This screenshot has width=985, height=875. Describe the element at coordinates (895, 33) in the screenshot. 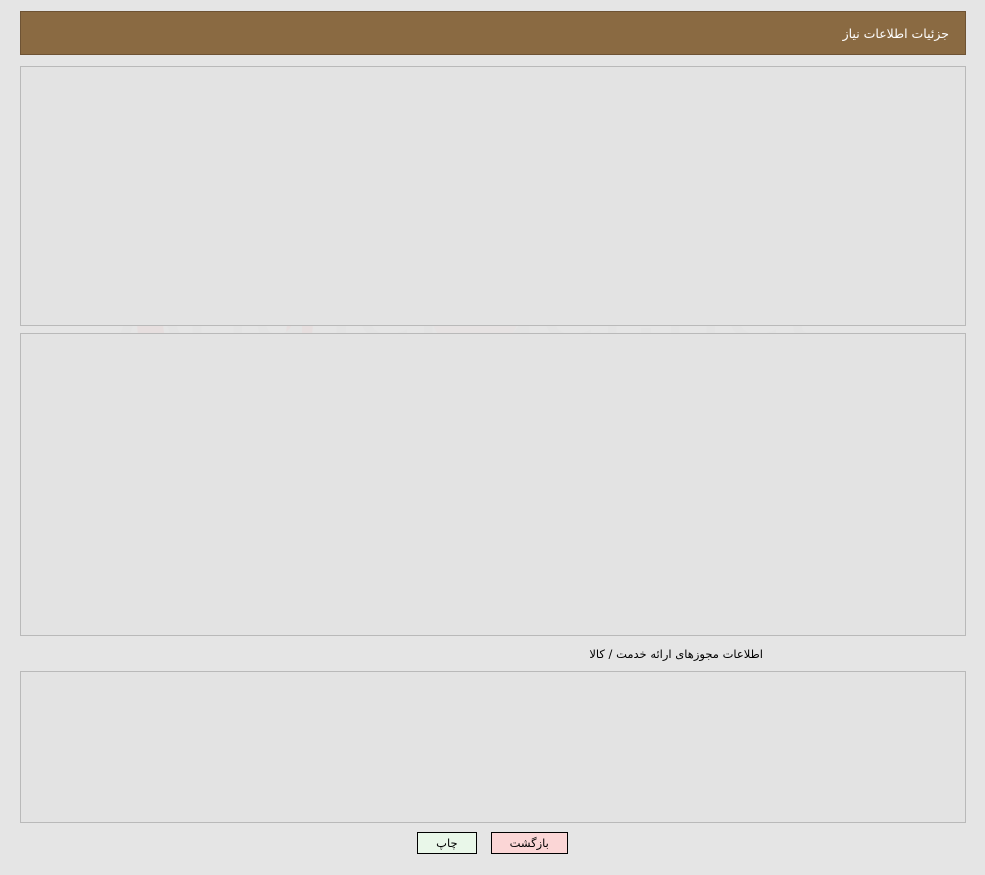

I see `page-title: جزئیات اطلاعات نیاز` at that location.